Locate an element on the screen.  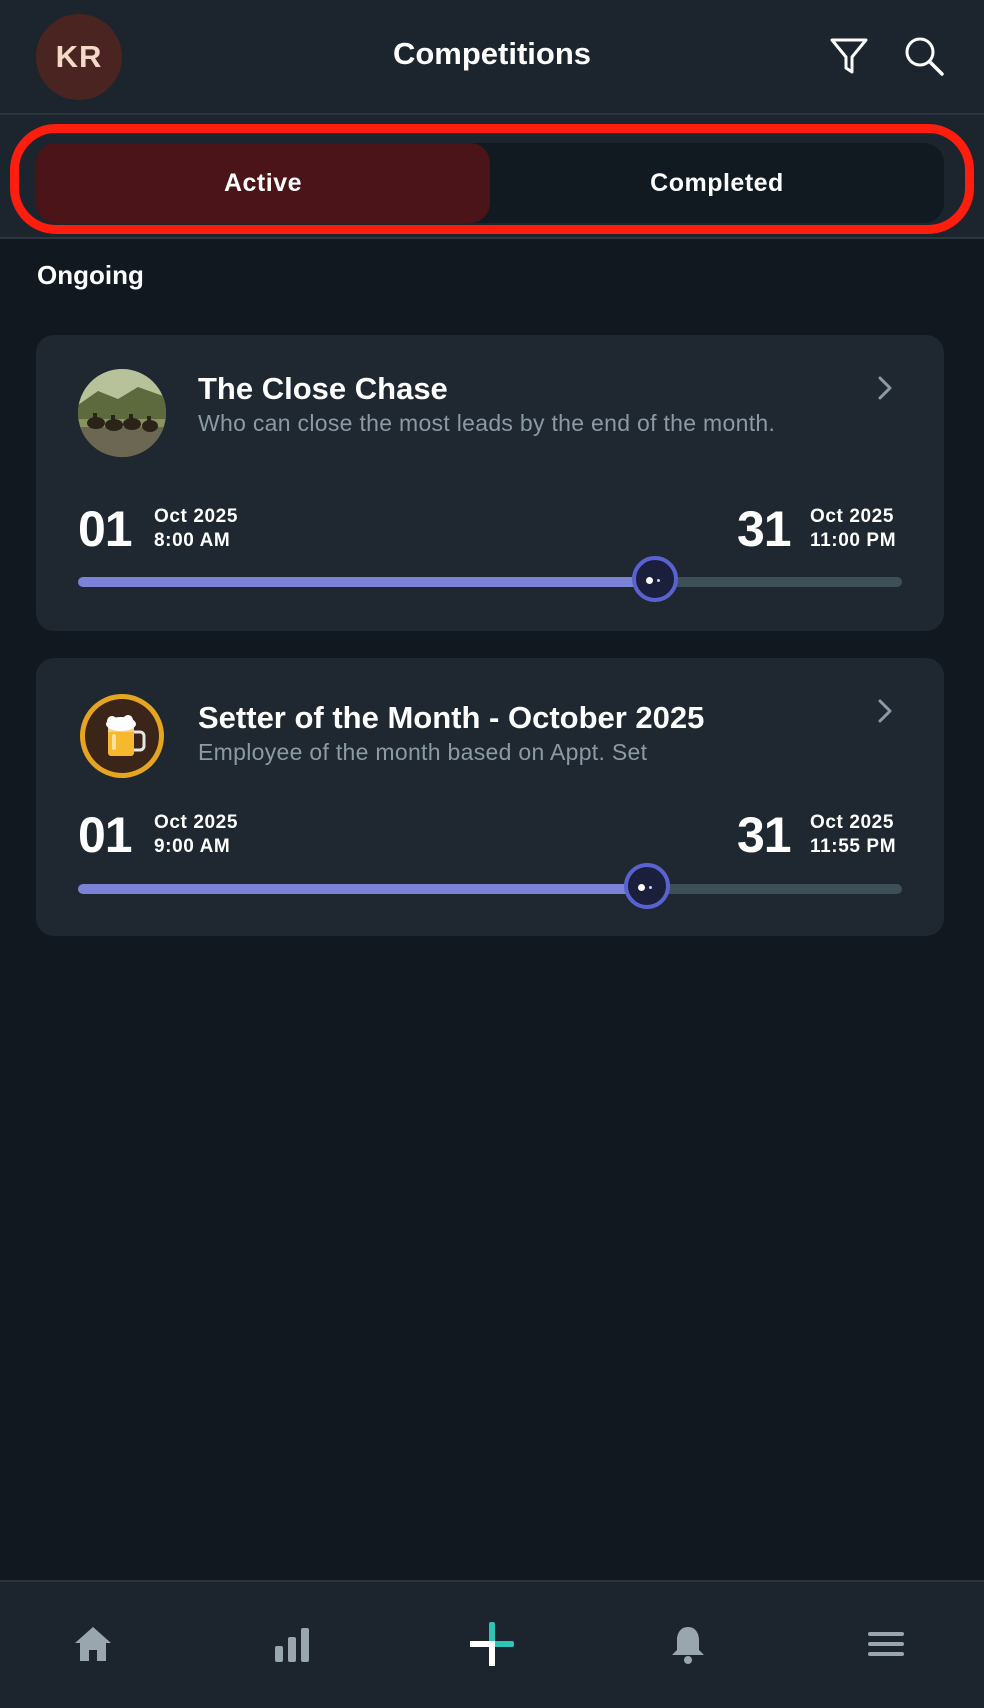
section-label-ongoing: Ongoing is located at coordinates (90, 275).